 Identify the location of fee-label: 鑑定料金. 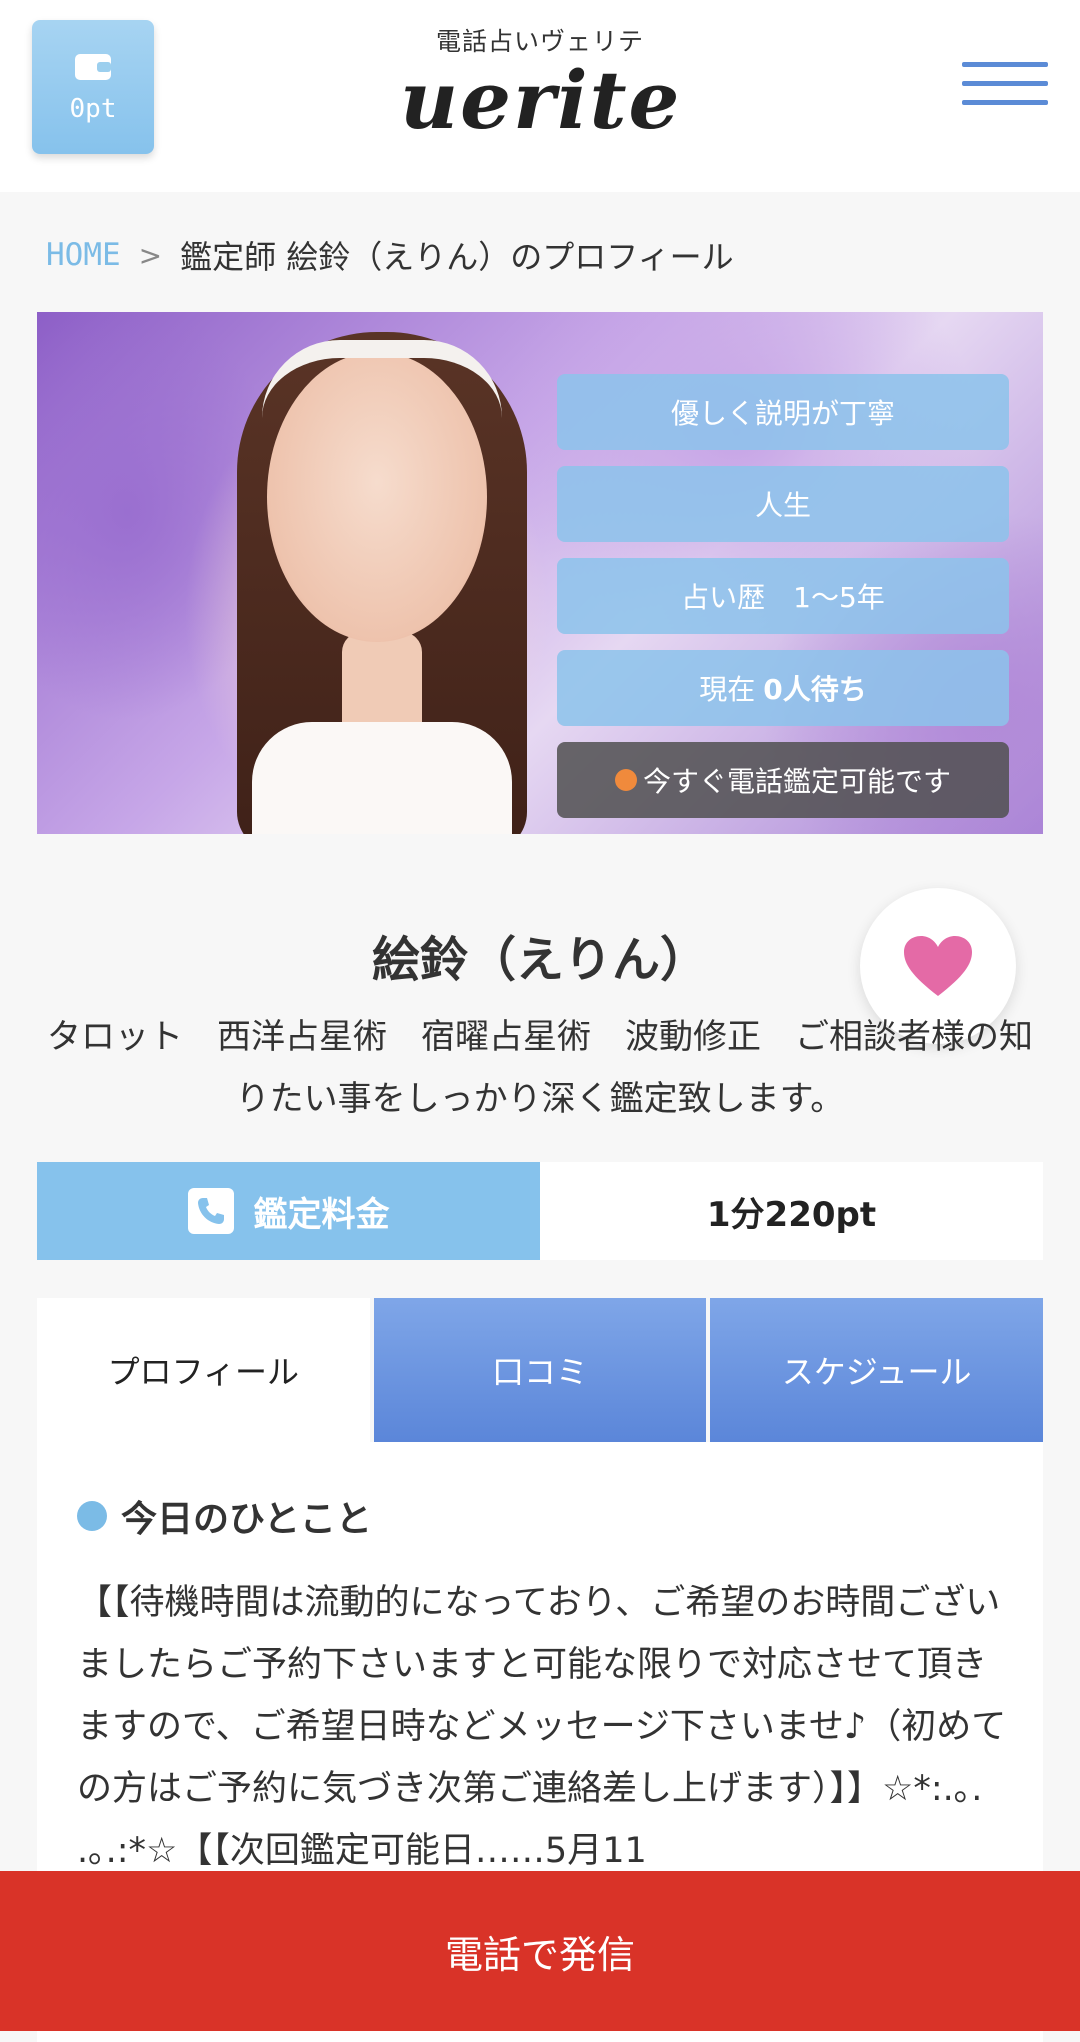
(288, 1211).